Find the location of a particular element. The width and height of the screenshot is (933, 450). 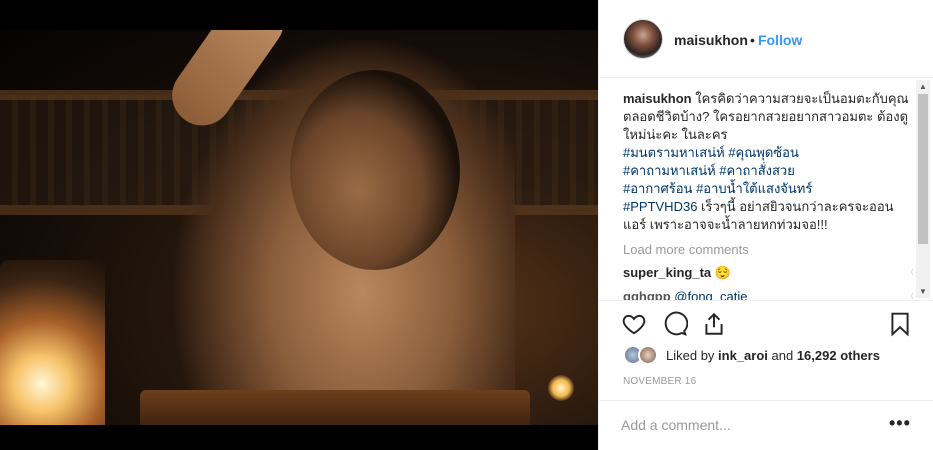

candle-light is located at coordinates (561, 388).